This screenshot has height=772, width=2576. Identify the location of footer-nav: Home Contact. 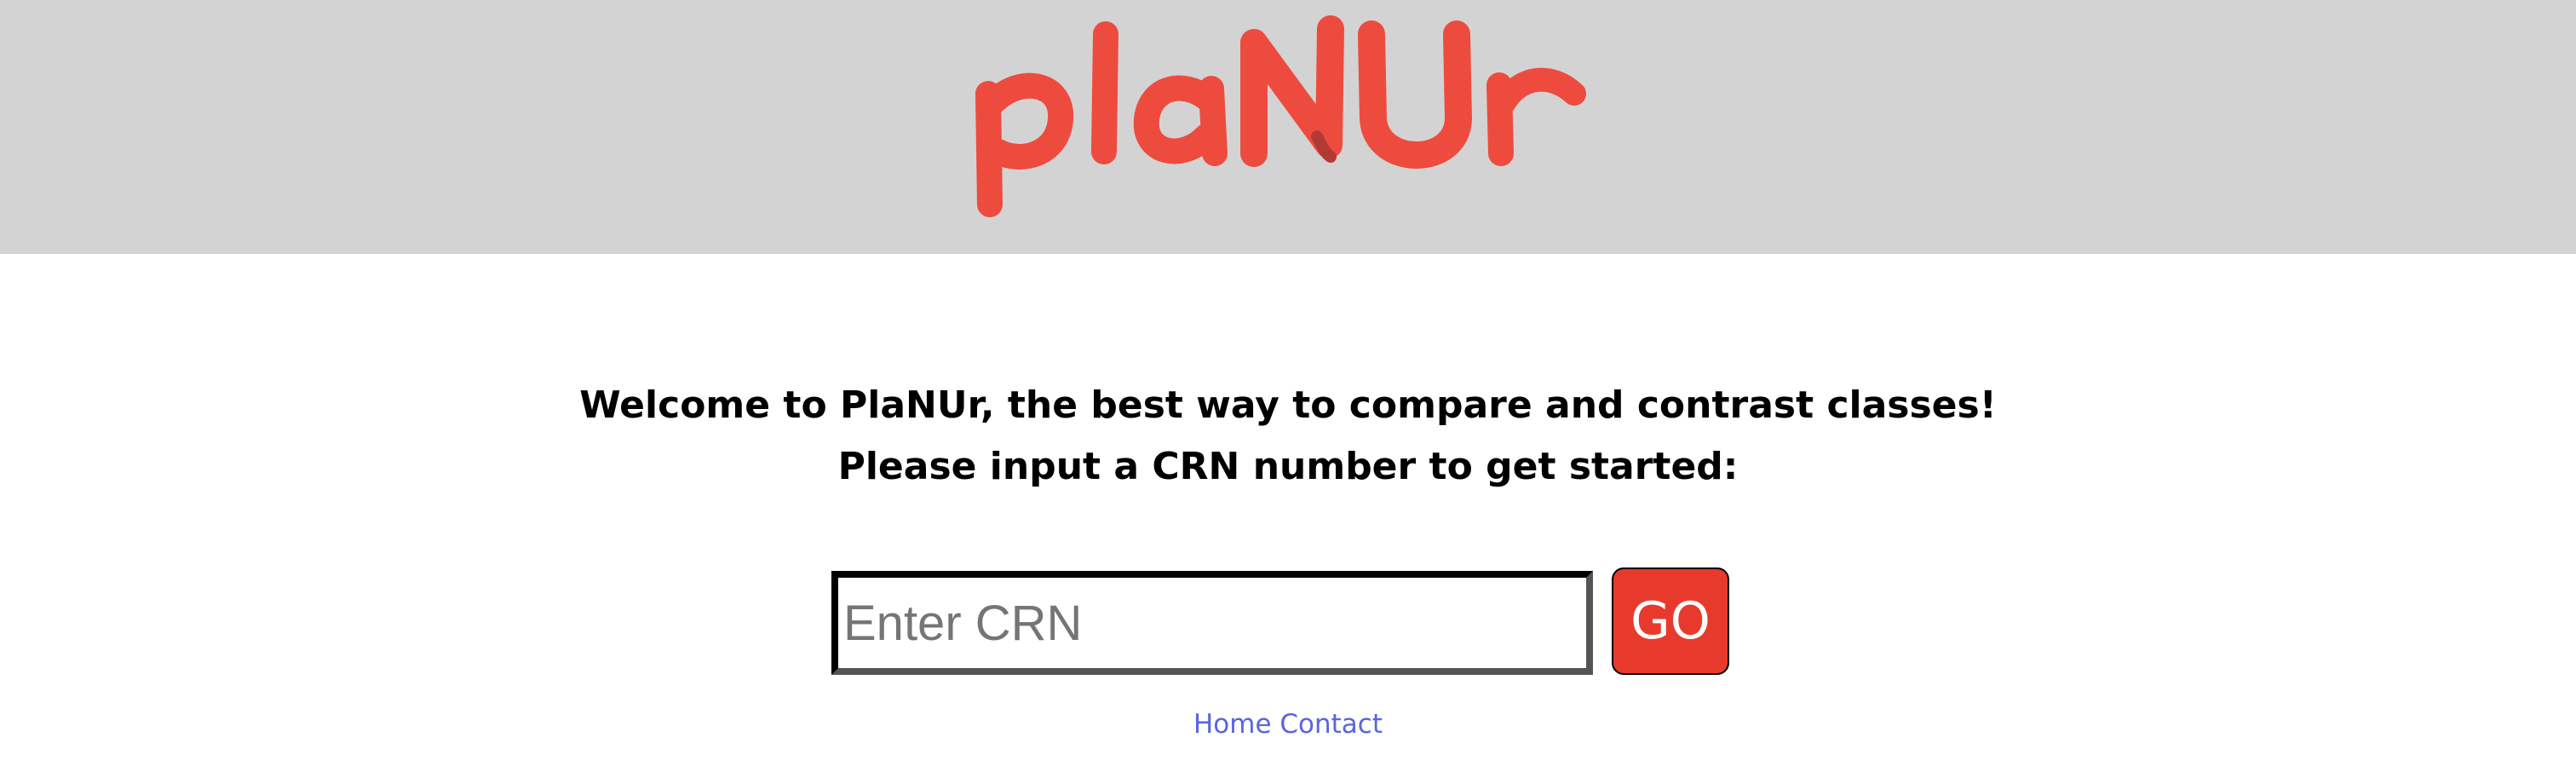
(1288, 724).